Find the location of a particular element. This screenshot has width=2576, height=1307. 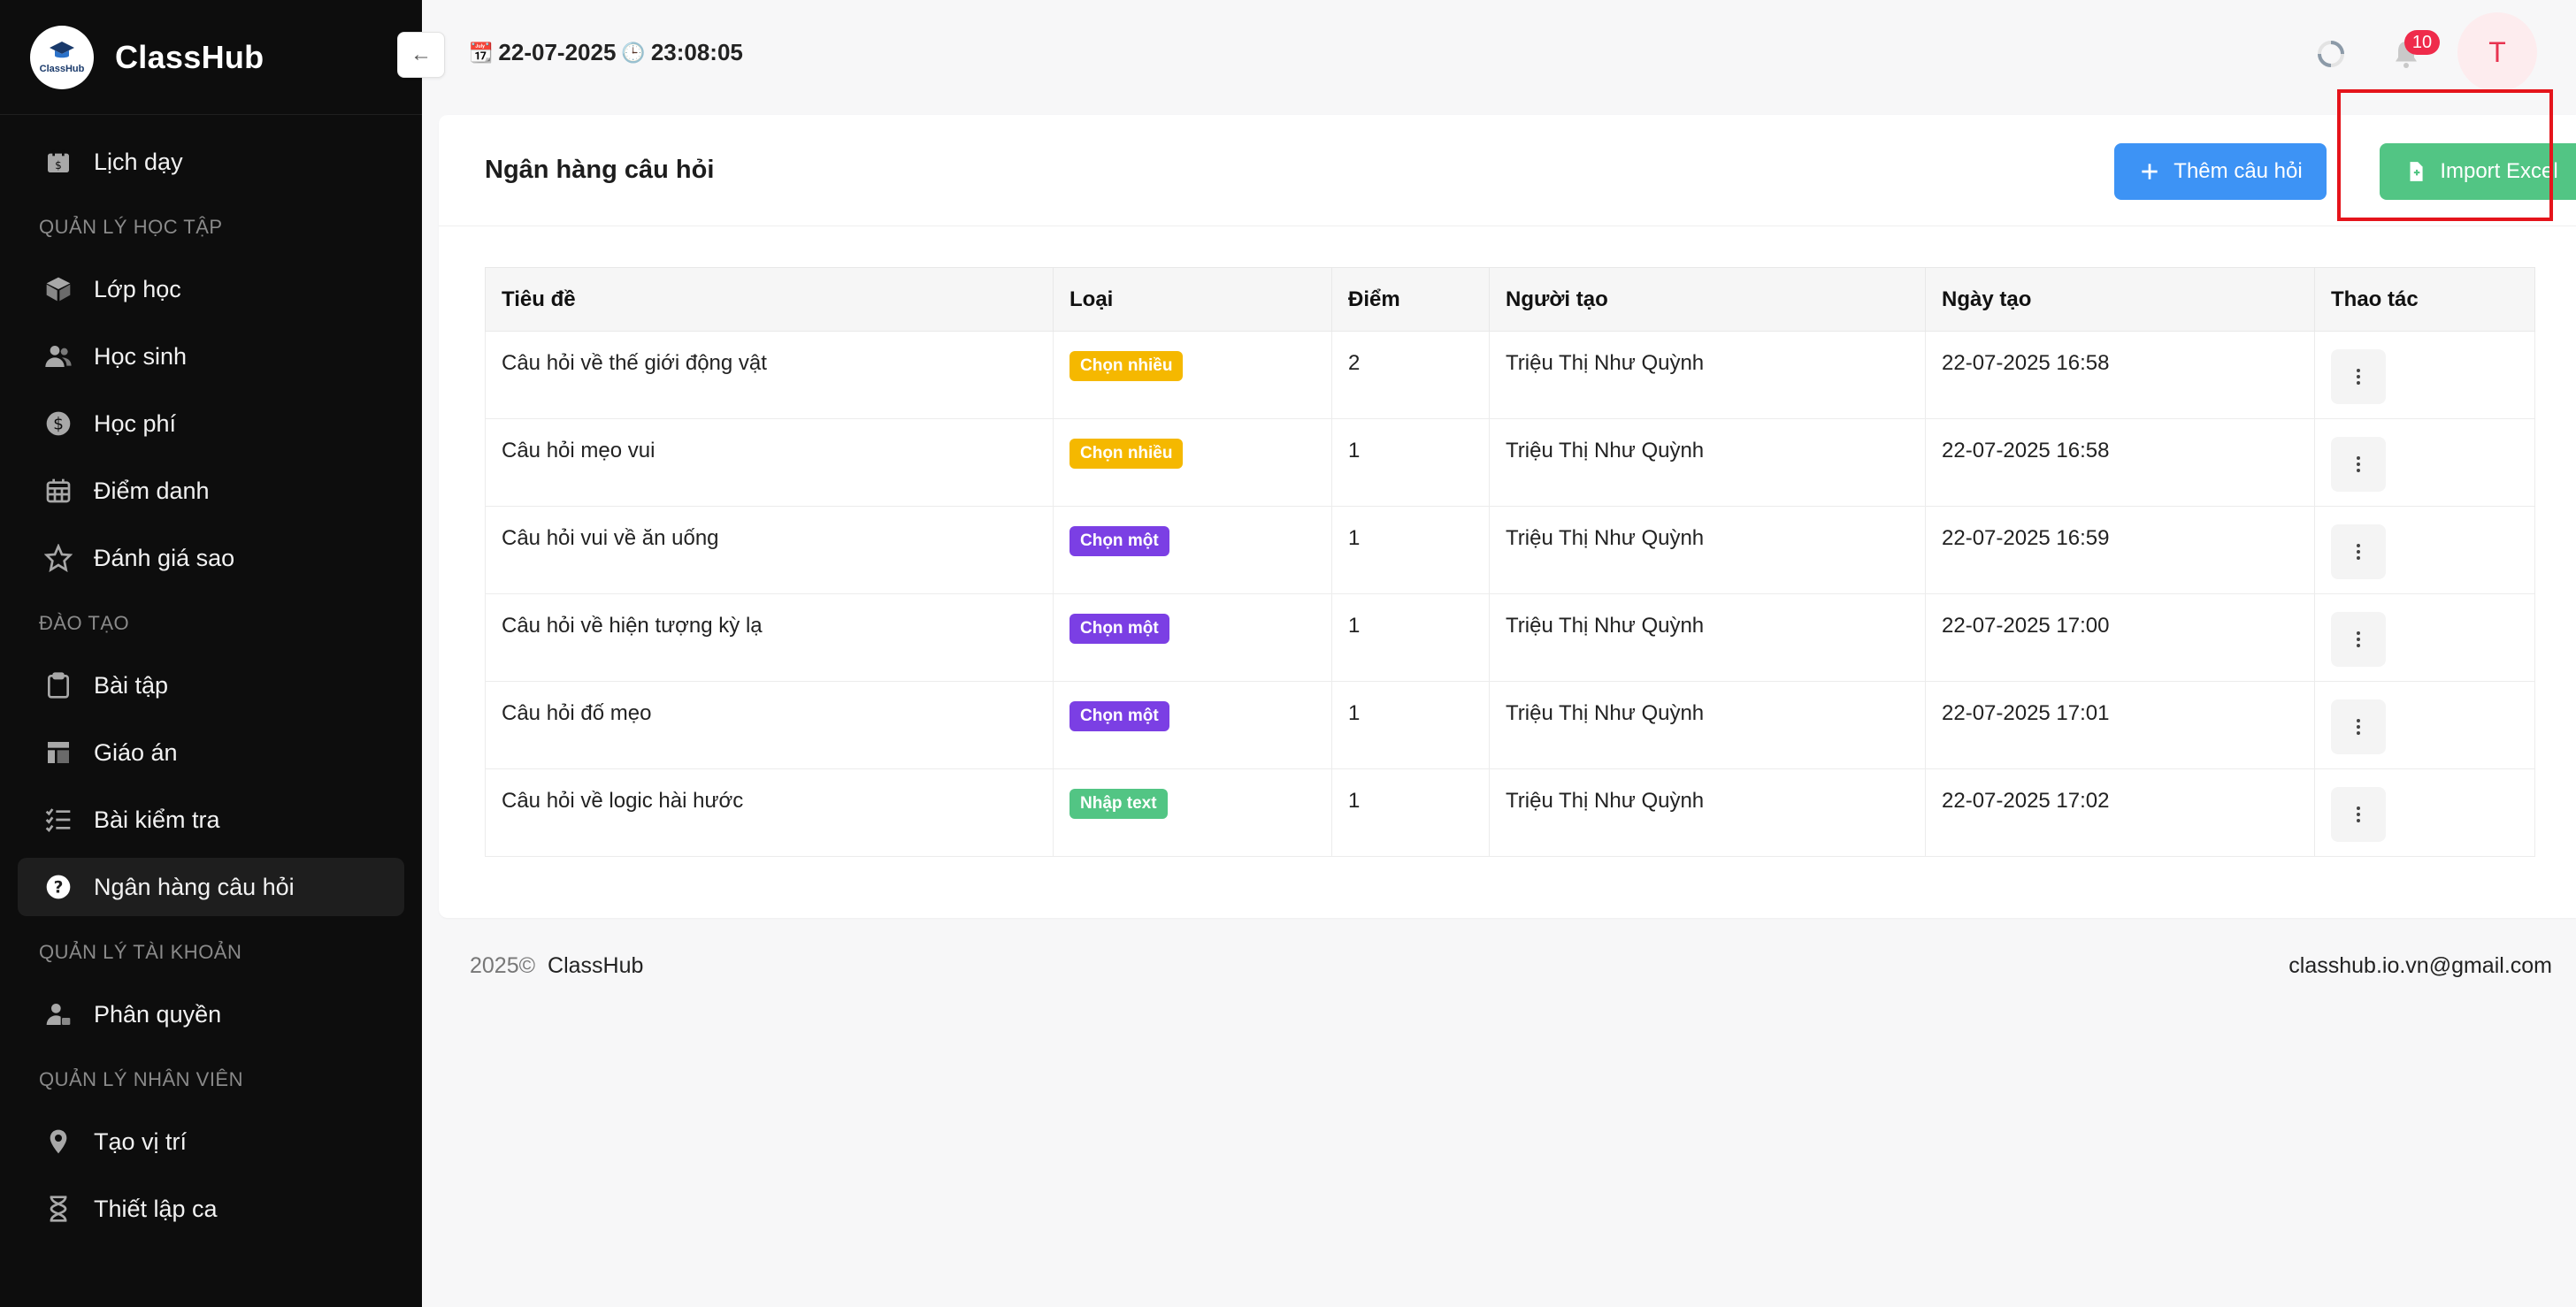

star-icon is located at coordinates (58, 558).